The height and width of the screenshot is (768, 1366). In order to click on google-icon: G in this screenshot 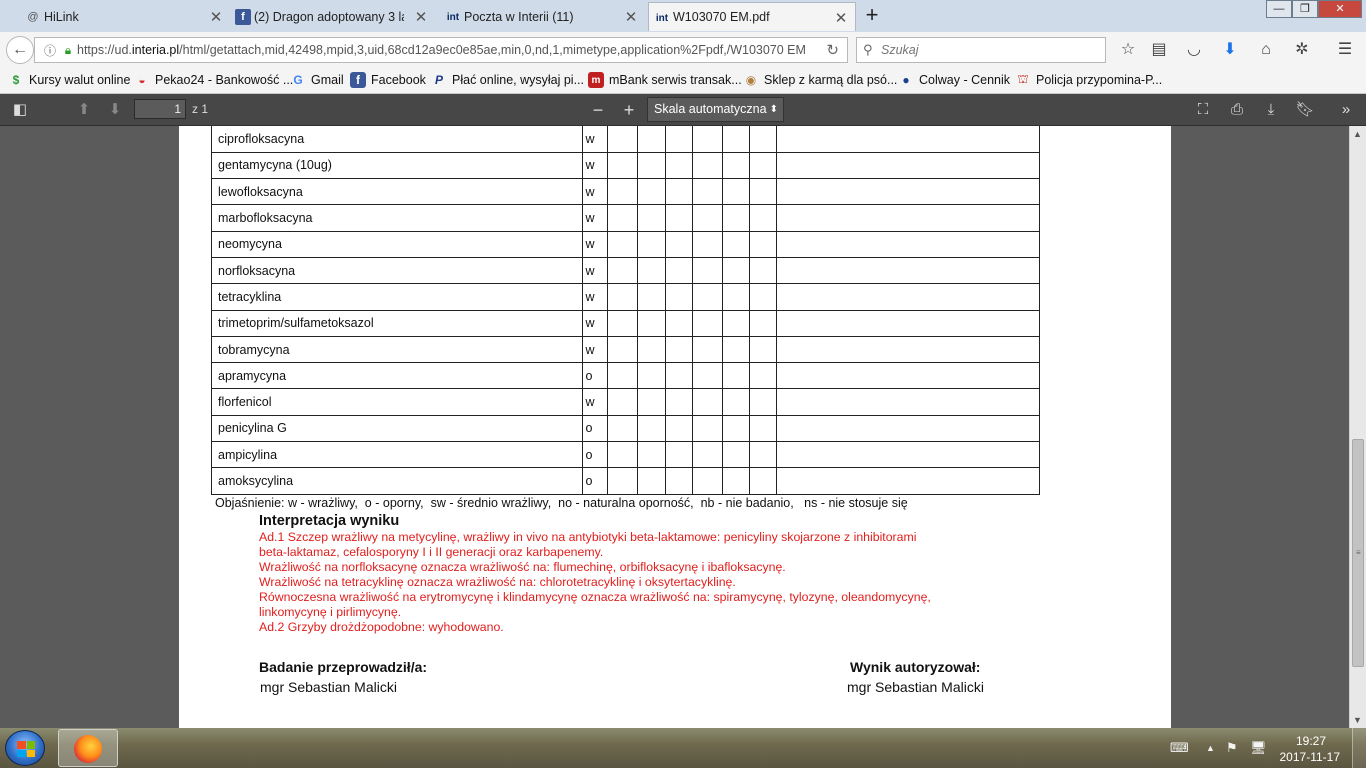, I will do `click(298, 80)`.